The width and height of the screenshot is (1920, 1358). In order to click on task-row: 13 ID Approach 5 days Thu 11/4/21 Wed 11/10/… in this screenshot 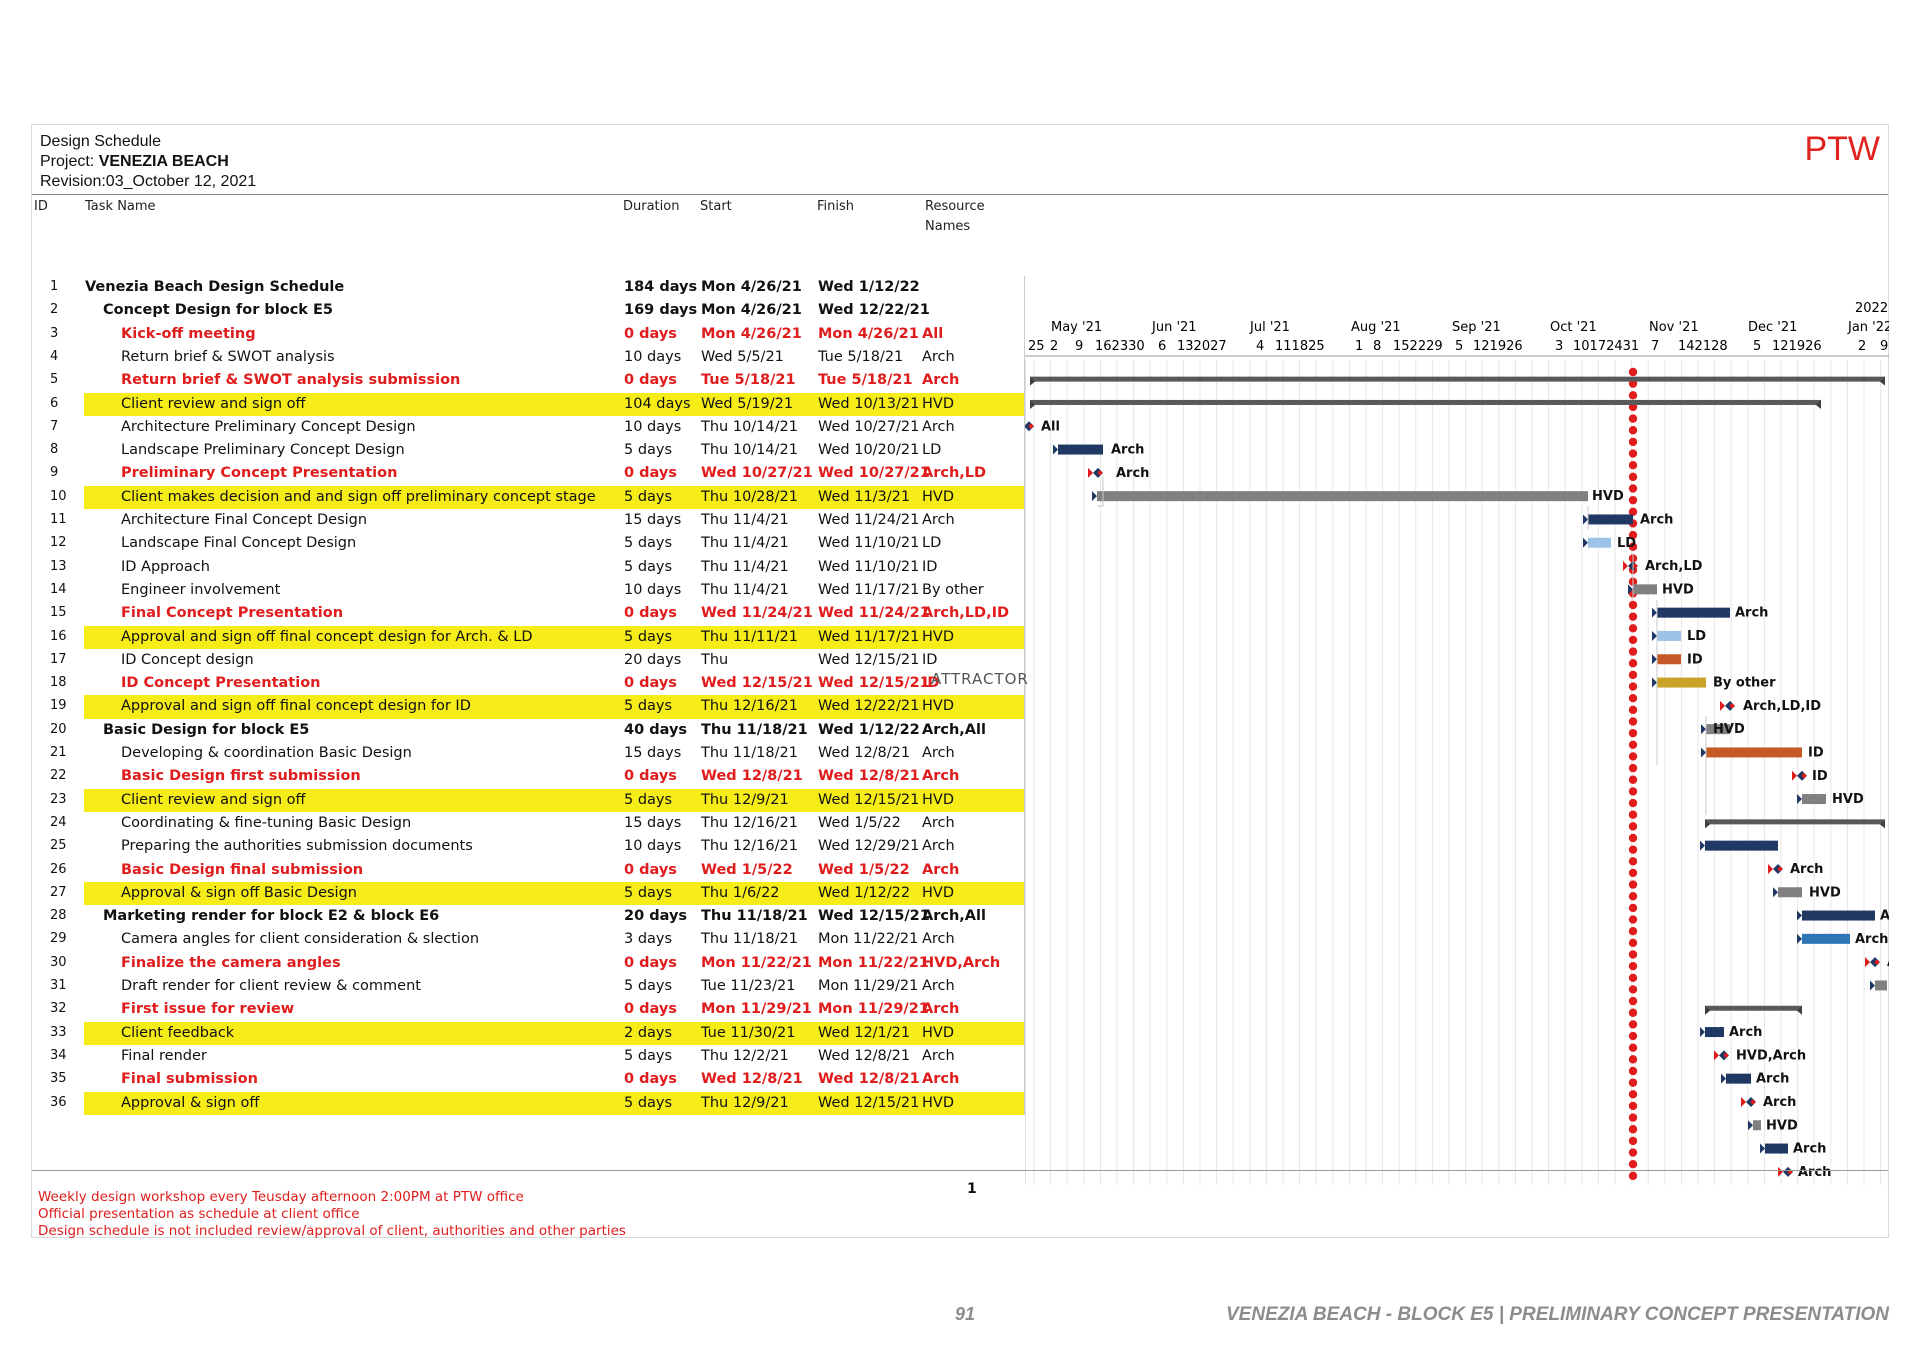, I will do `click(528, 567)`.